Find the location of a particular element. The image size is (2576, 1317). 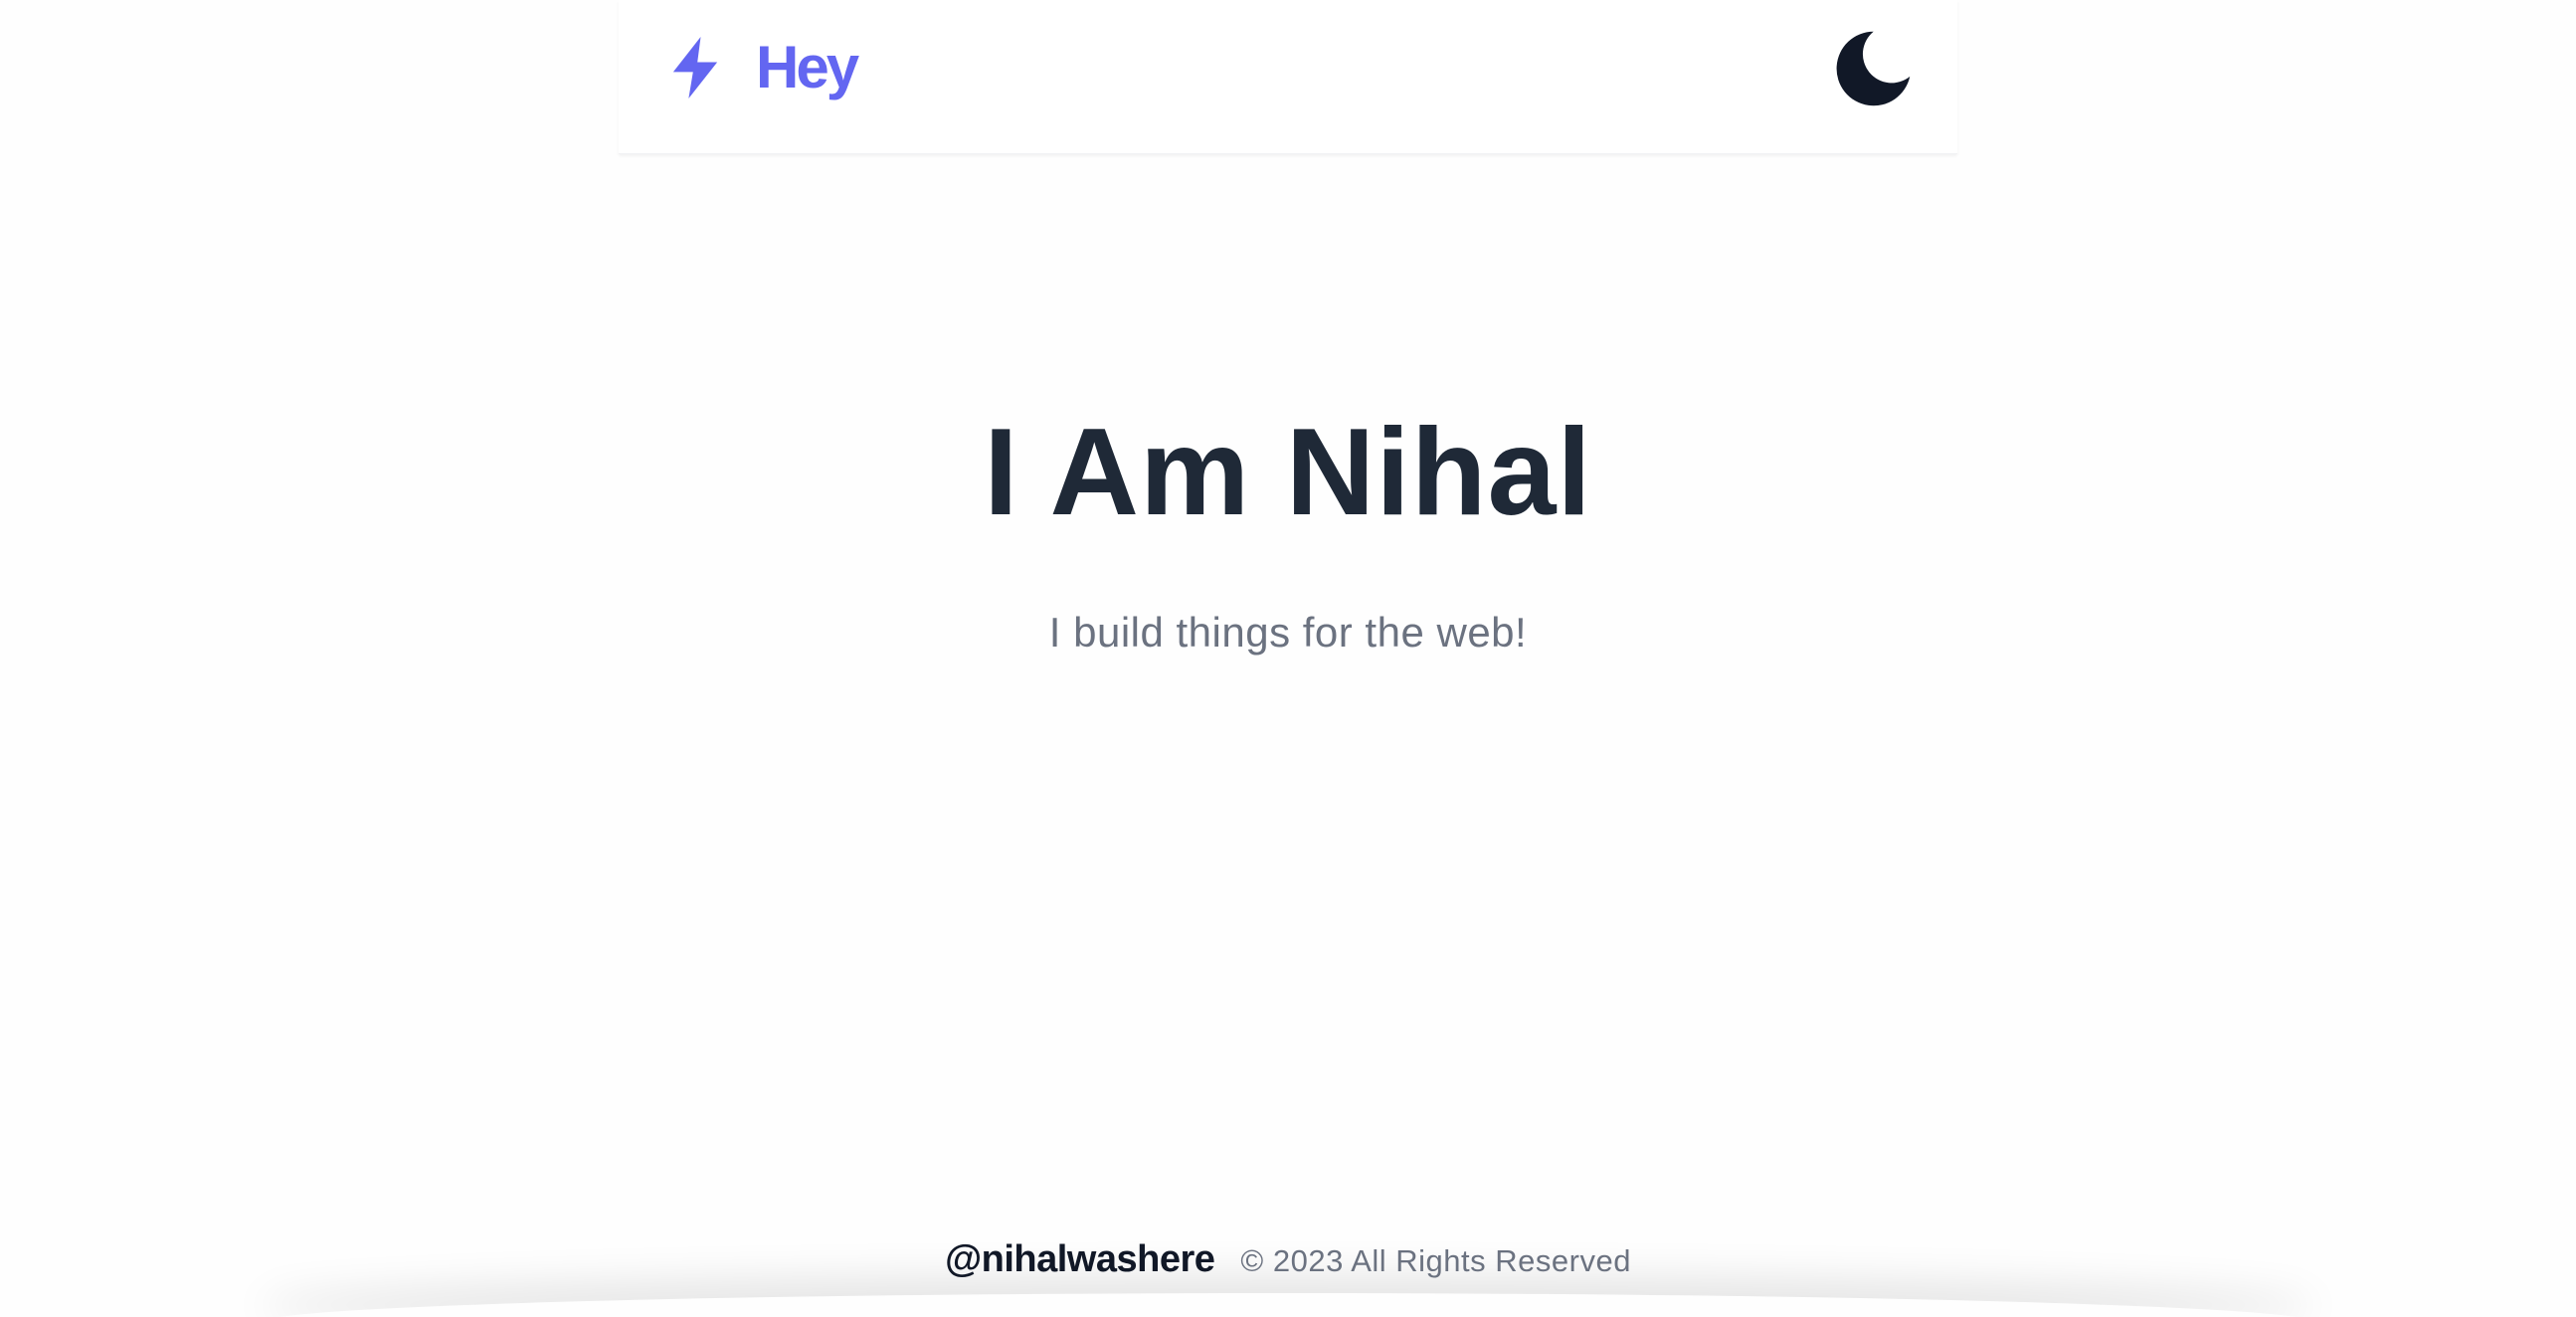

theme-toggle-button is located at coordinates (1873, 68).